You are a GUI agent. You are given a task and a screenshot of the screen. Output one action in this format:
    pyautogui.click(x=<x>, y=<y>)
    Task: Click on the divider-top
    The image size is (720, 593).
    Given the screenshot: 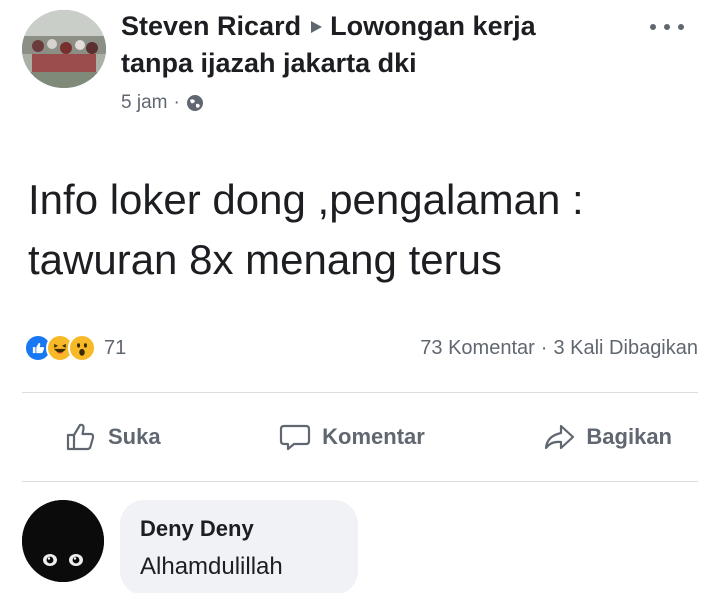 What is the action you would take?
    pyautogui.click(x=360, y=392)
    